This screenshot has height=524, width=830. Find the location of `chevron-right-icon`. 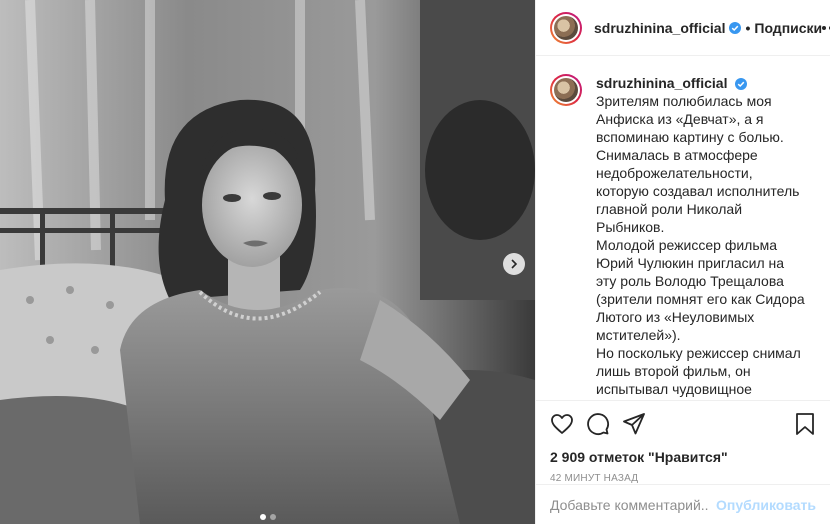

chevron-right-icon is located at coordinates (514, 264).